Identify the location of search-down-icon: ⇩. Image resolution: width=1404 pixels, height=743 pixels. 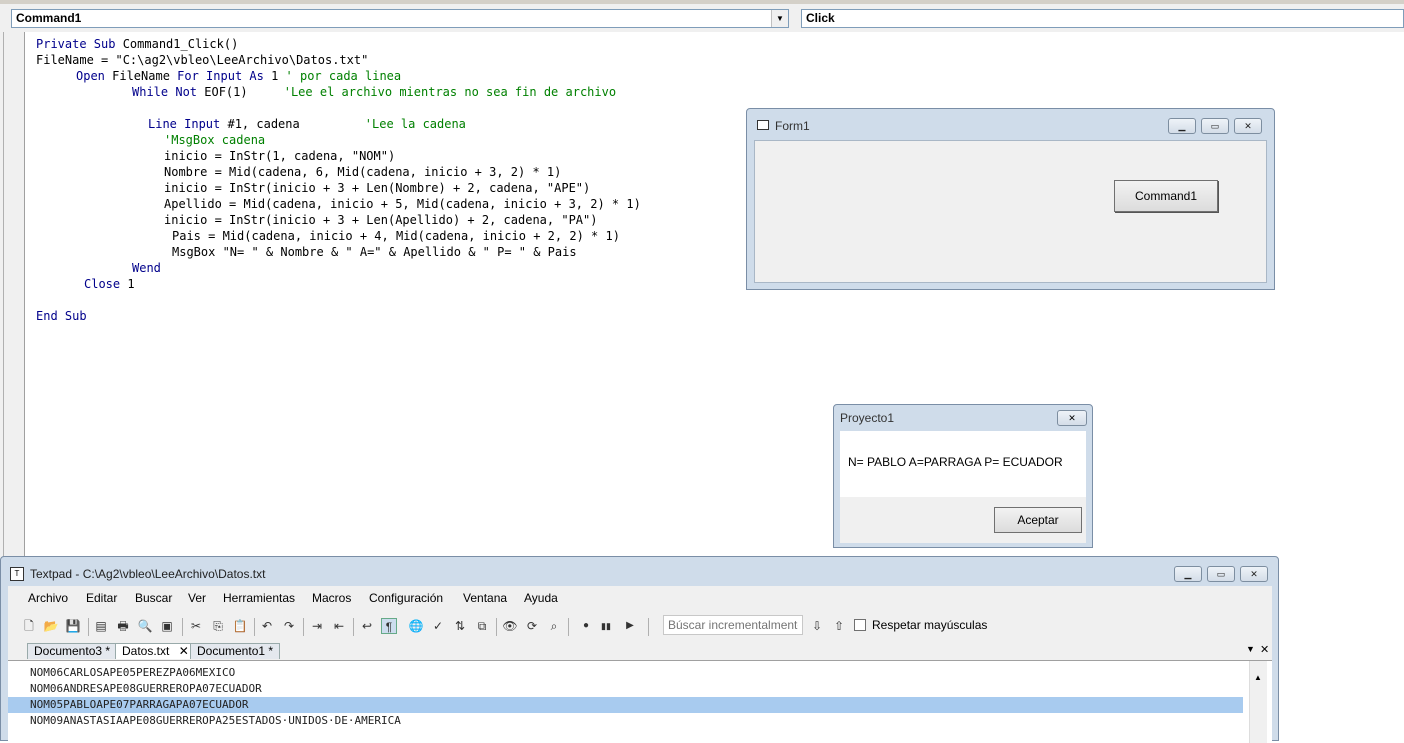
(817, 626).